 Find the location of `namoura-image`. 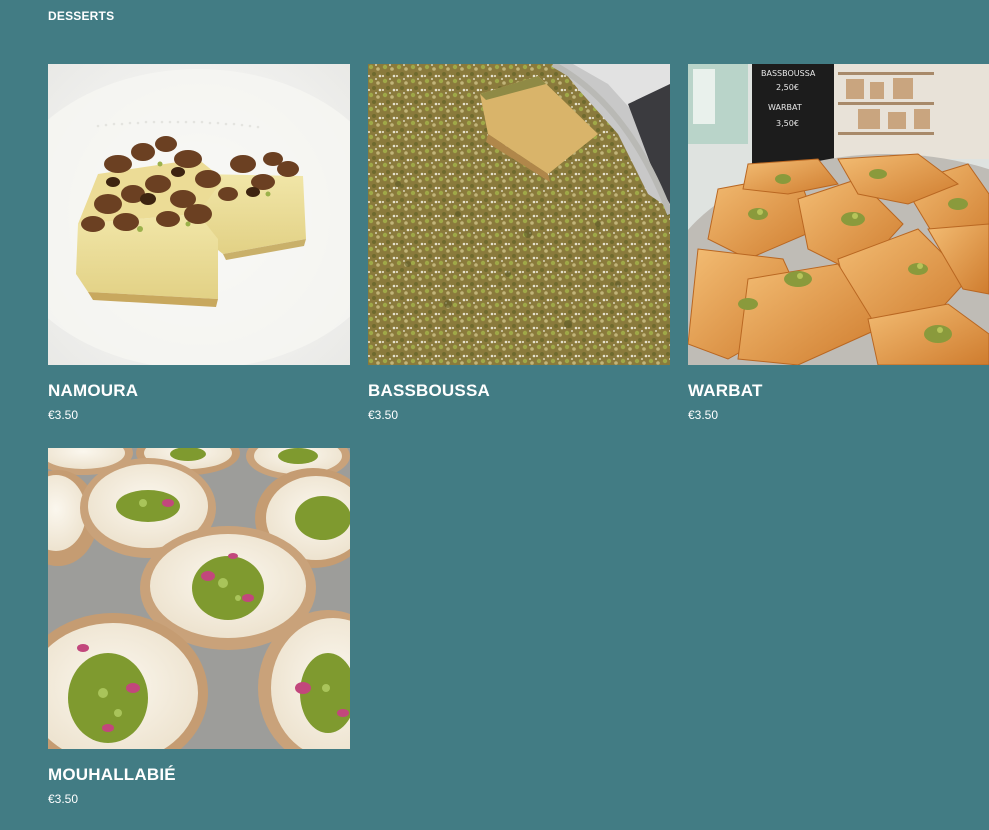

namoura-image is located at coordinates (199, 214).